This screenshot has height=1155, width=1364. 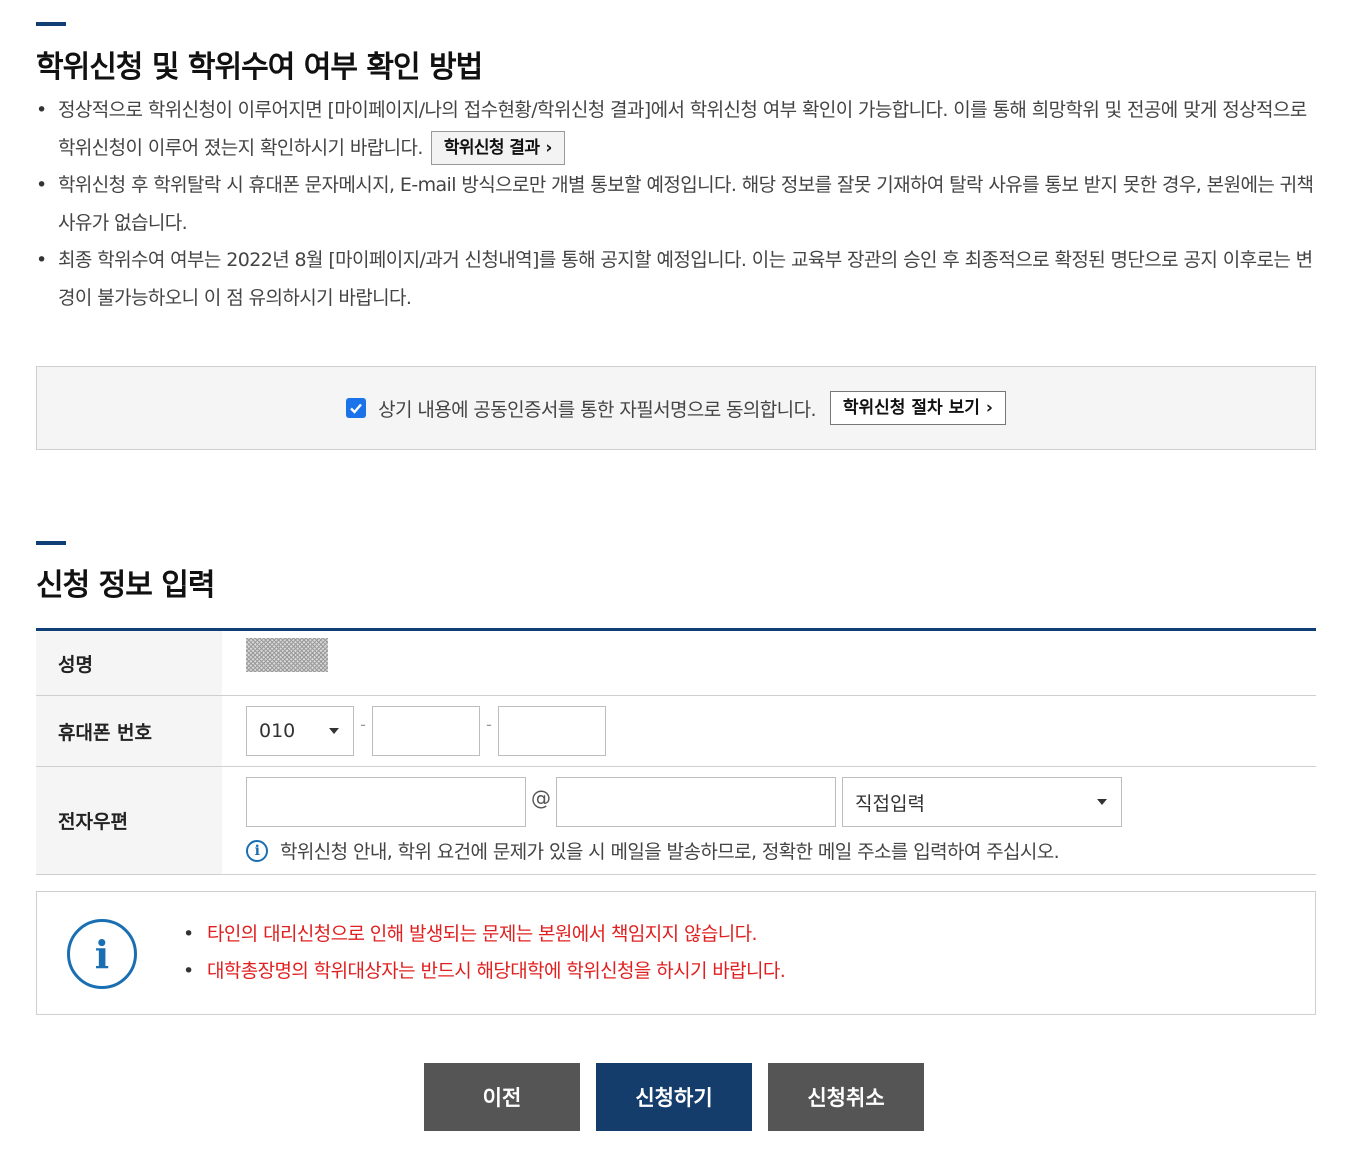 I want to click on email-domain-select: 직접입력, so click(x=982, y=802).